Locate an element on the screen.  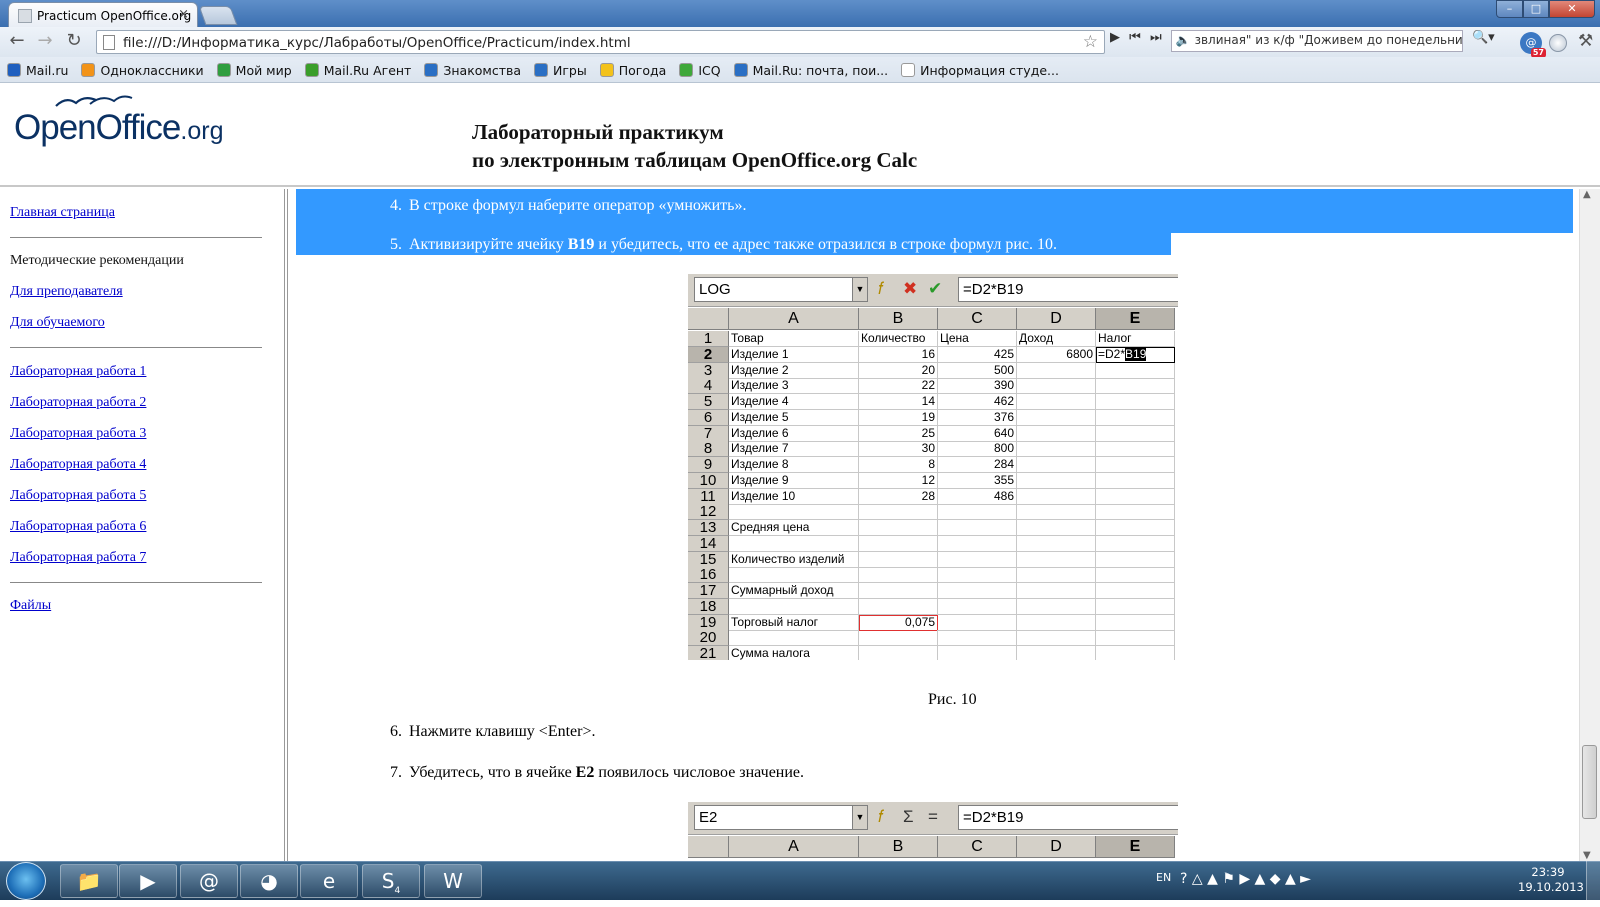
spreadsheet-cell: Изделие 6 is located at coordinates (794, 433).